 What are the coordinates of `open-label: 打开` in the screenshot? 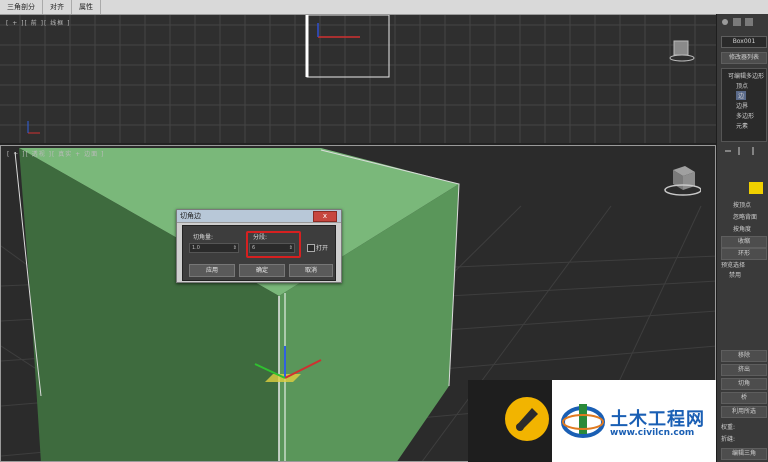 It's located at (322, 248).